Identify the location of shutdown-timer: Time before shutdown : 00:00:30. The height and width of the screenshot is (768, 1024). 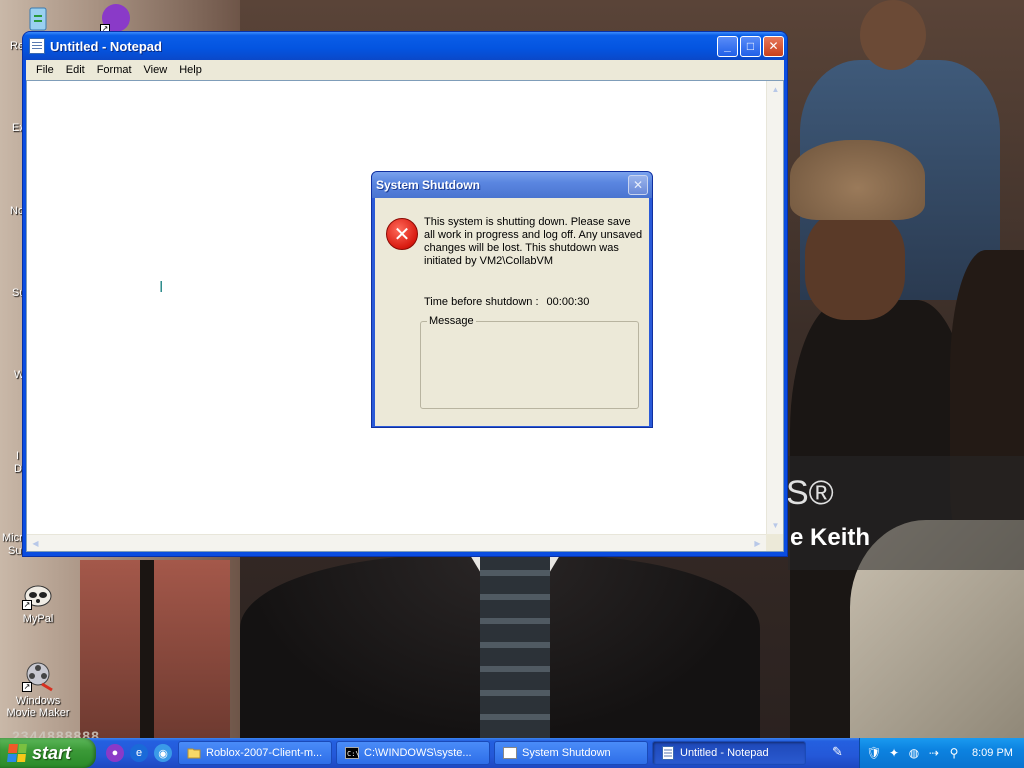
(506, 302).